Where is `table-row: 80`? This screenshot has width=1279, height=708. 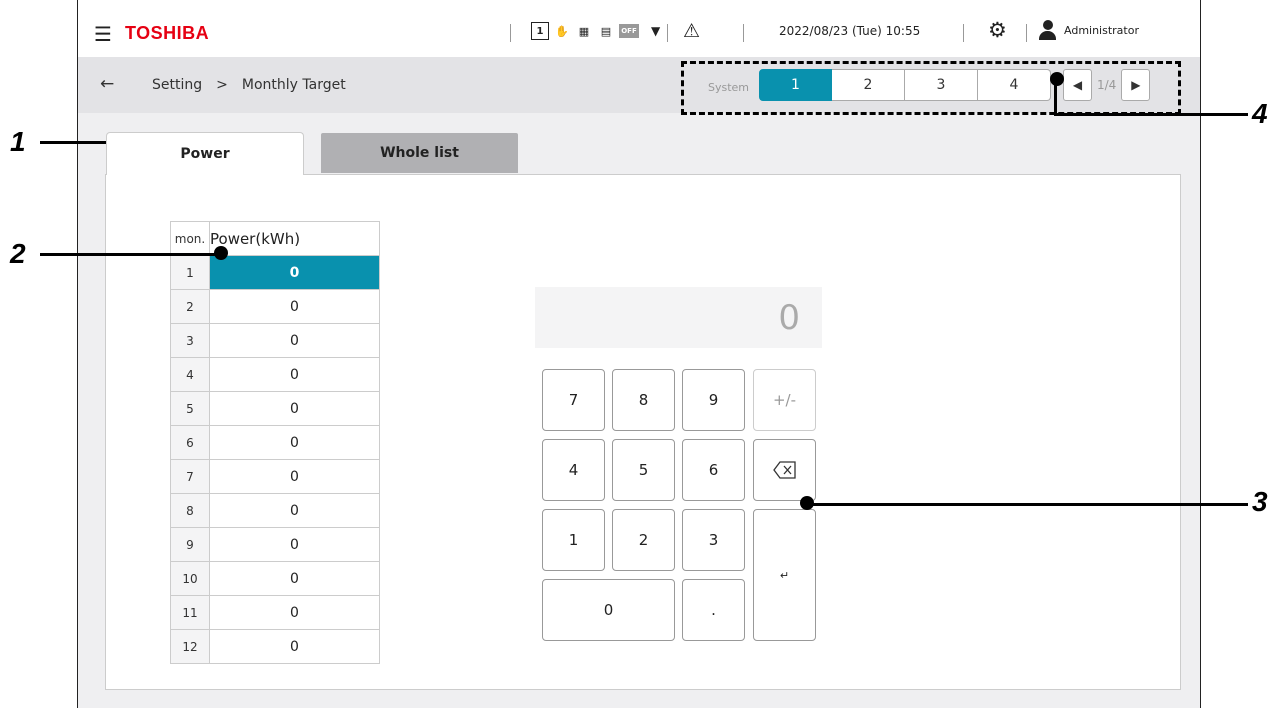
table-row: 80 is located at coordinates (275, 510).